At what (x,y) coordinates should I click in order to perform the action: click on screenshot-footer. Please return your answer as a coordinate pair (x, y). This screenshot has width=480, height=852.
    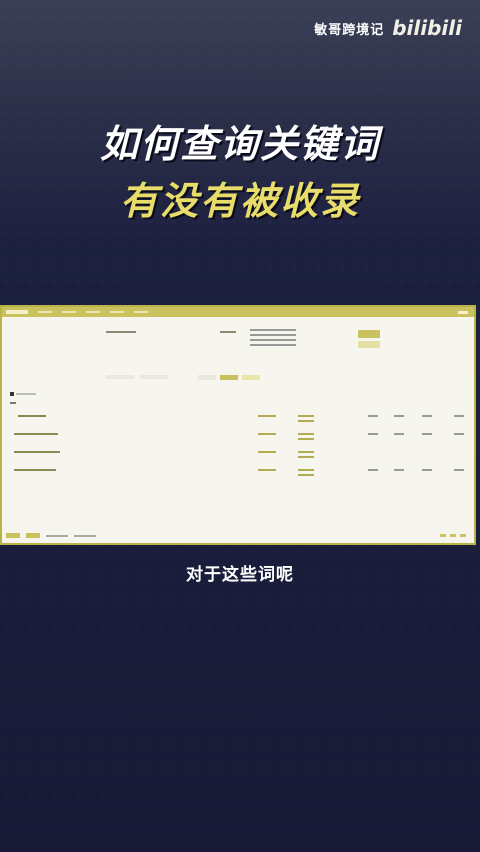
    Looking at the image, I should click on (51, 535).